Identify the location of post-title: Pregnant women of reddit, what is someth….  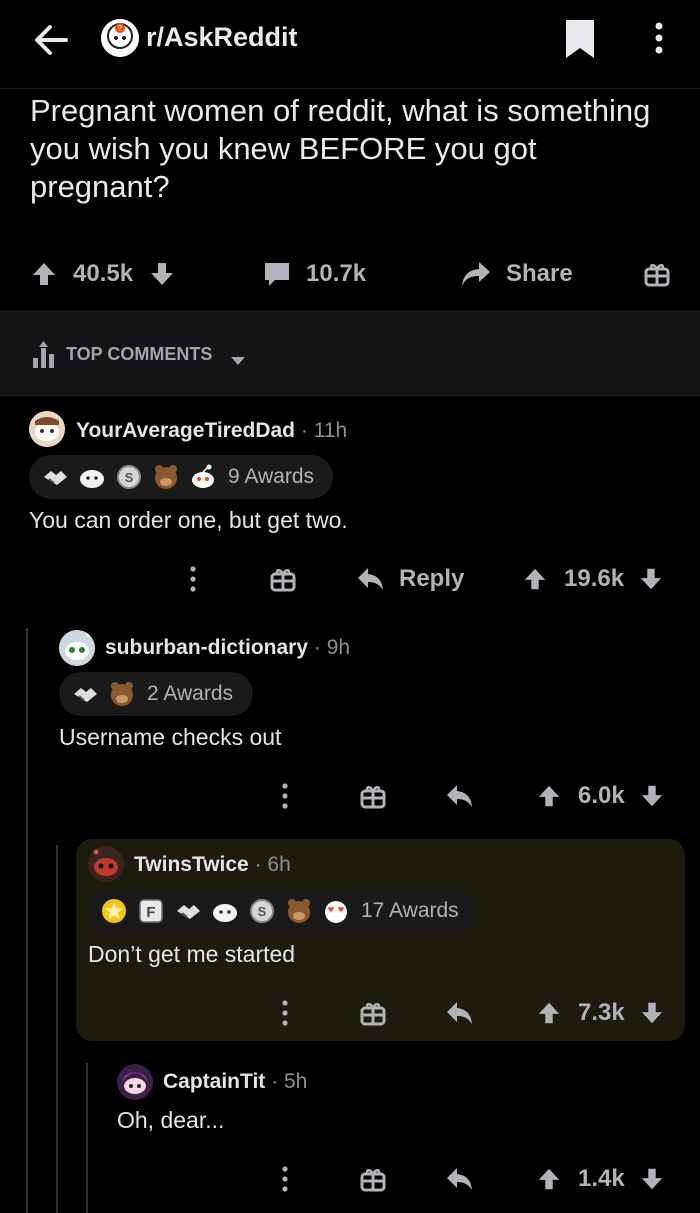
(340, 148).